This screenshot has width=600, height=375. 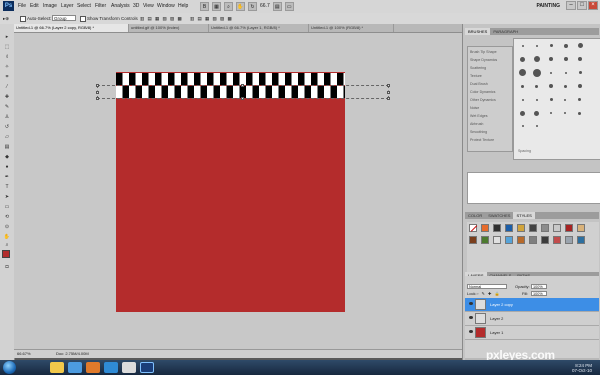 What do you see at coordinates (582, 368) in the screenshot?
I see `taskbar-clock: 8:24 PM 07-Oct-10` at bounding box center [582, 368].